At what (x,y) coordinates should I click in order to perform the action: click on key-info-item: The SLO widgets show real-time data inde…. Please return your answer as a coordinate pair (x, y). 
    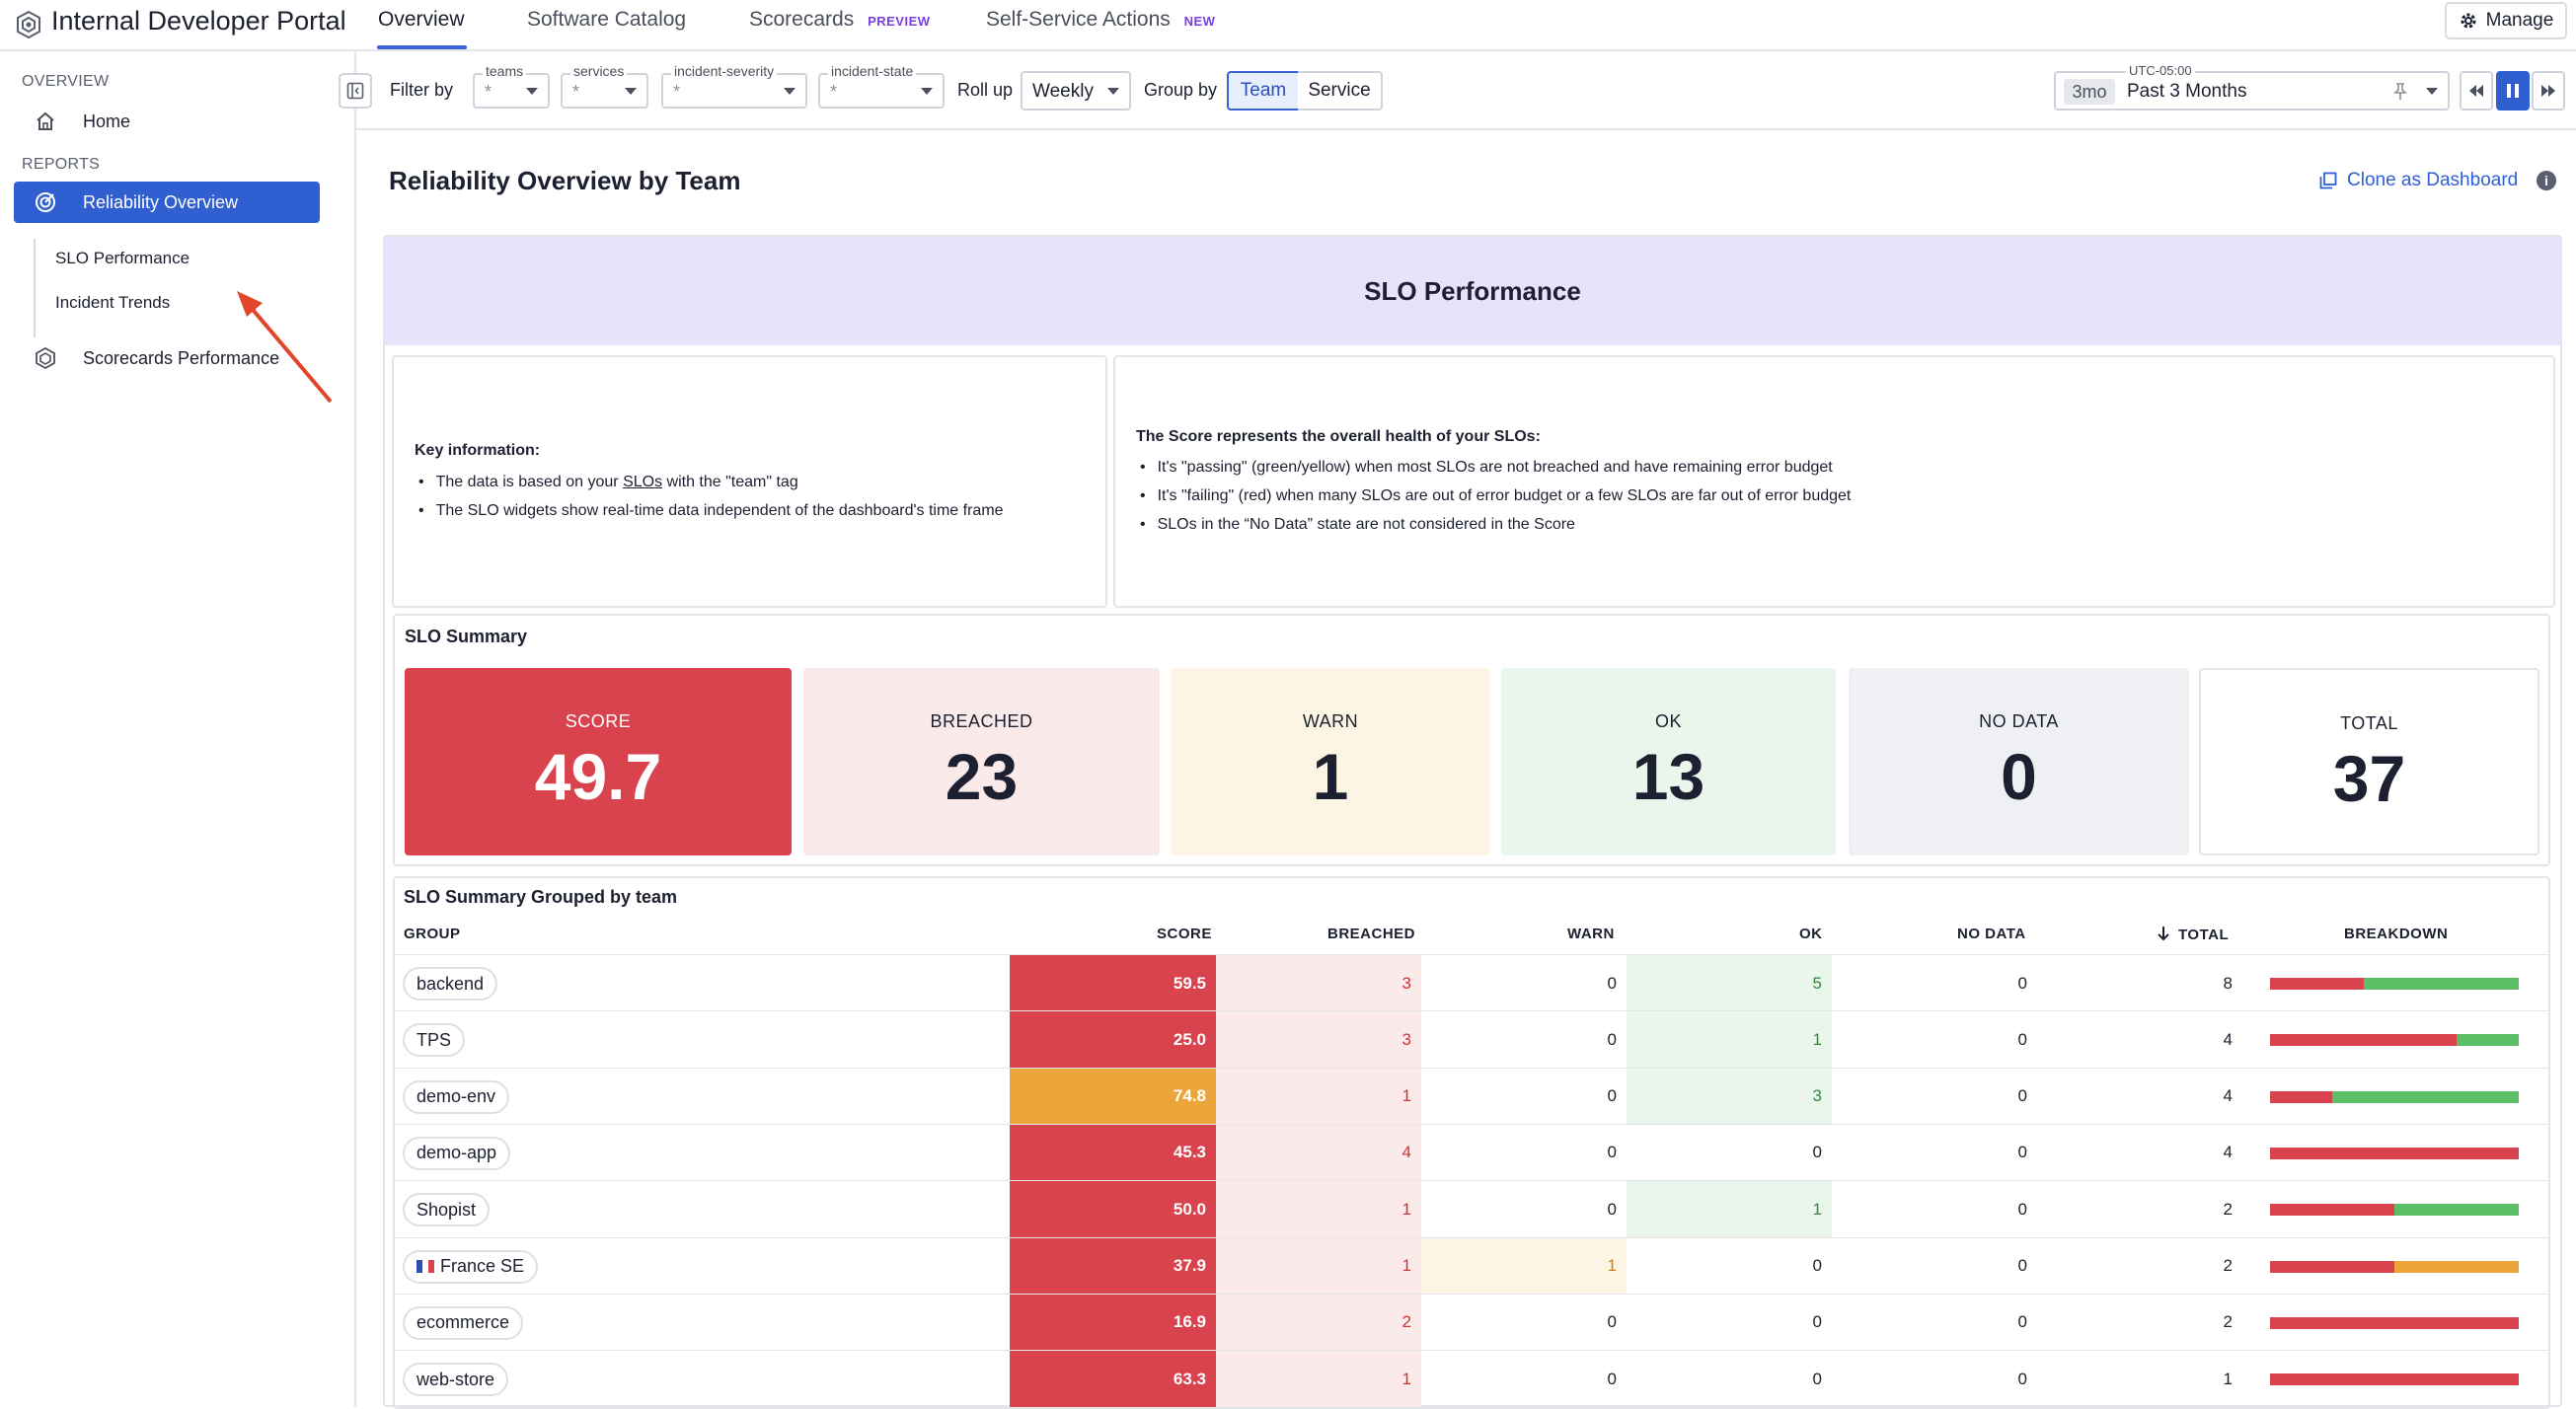
    Looking at the image, I should click on (711, 511).